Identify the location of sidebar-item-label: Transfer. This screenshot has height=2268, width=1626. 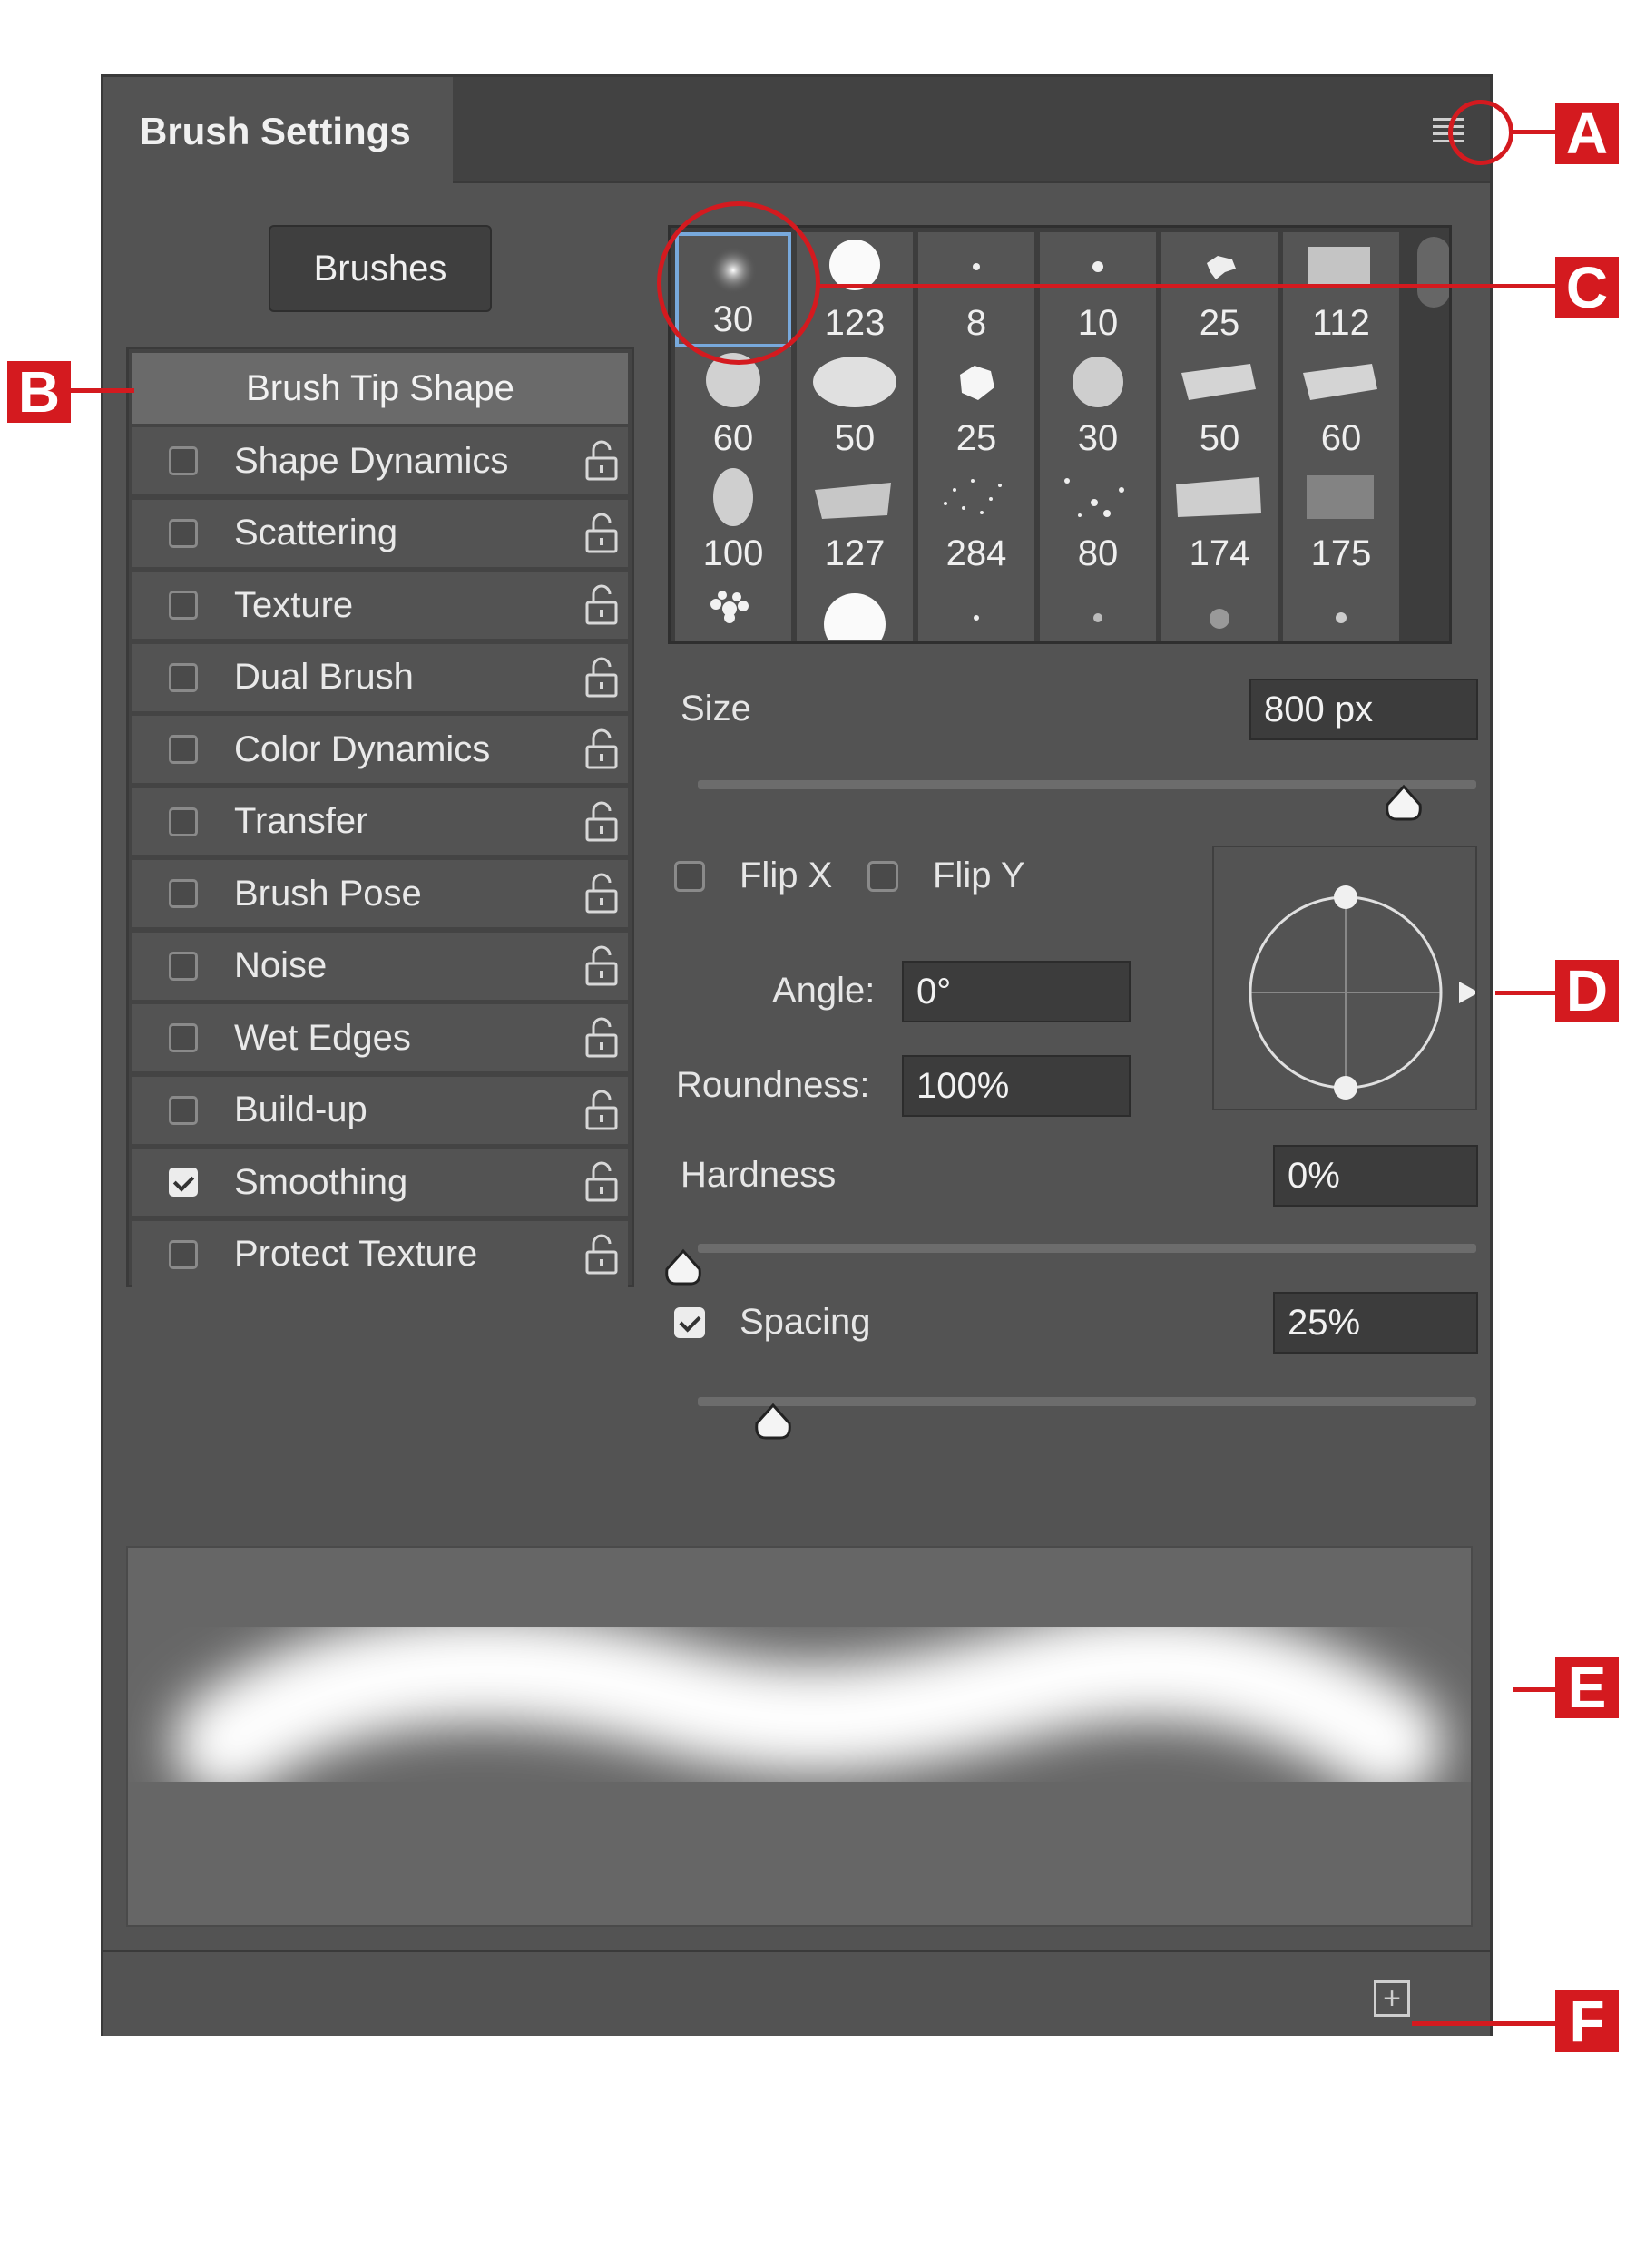
(301, 821).